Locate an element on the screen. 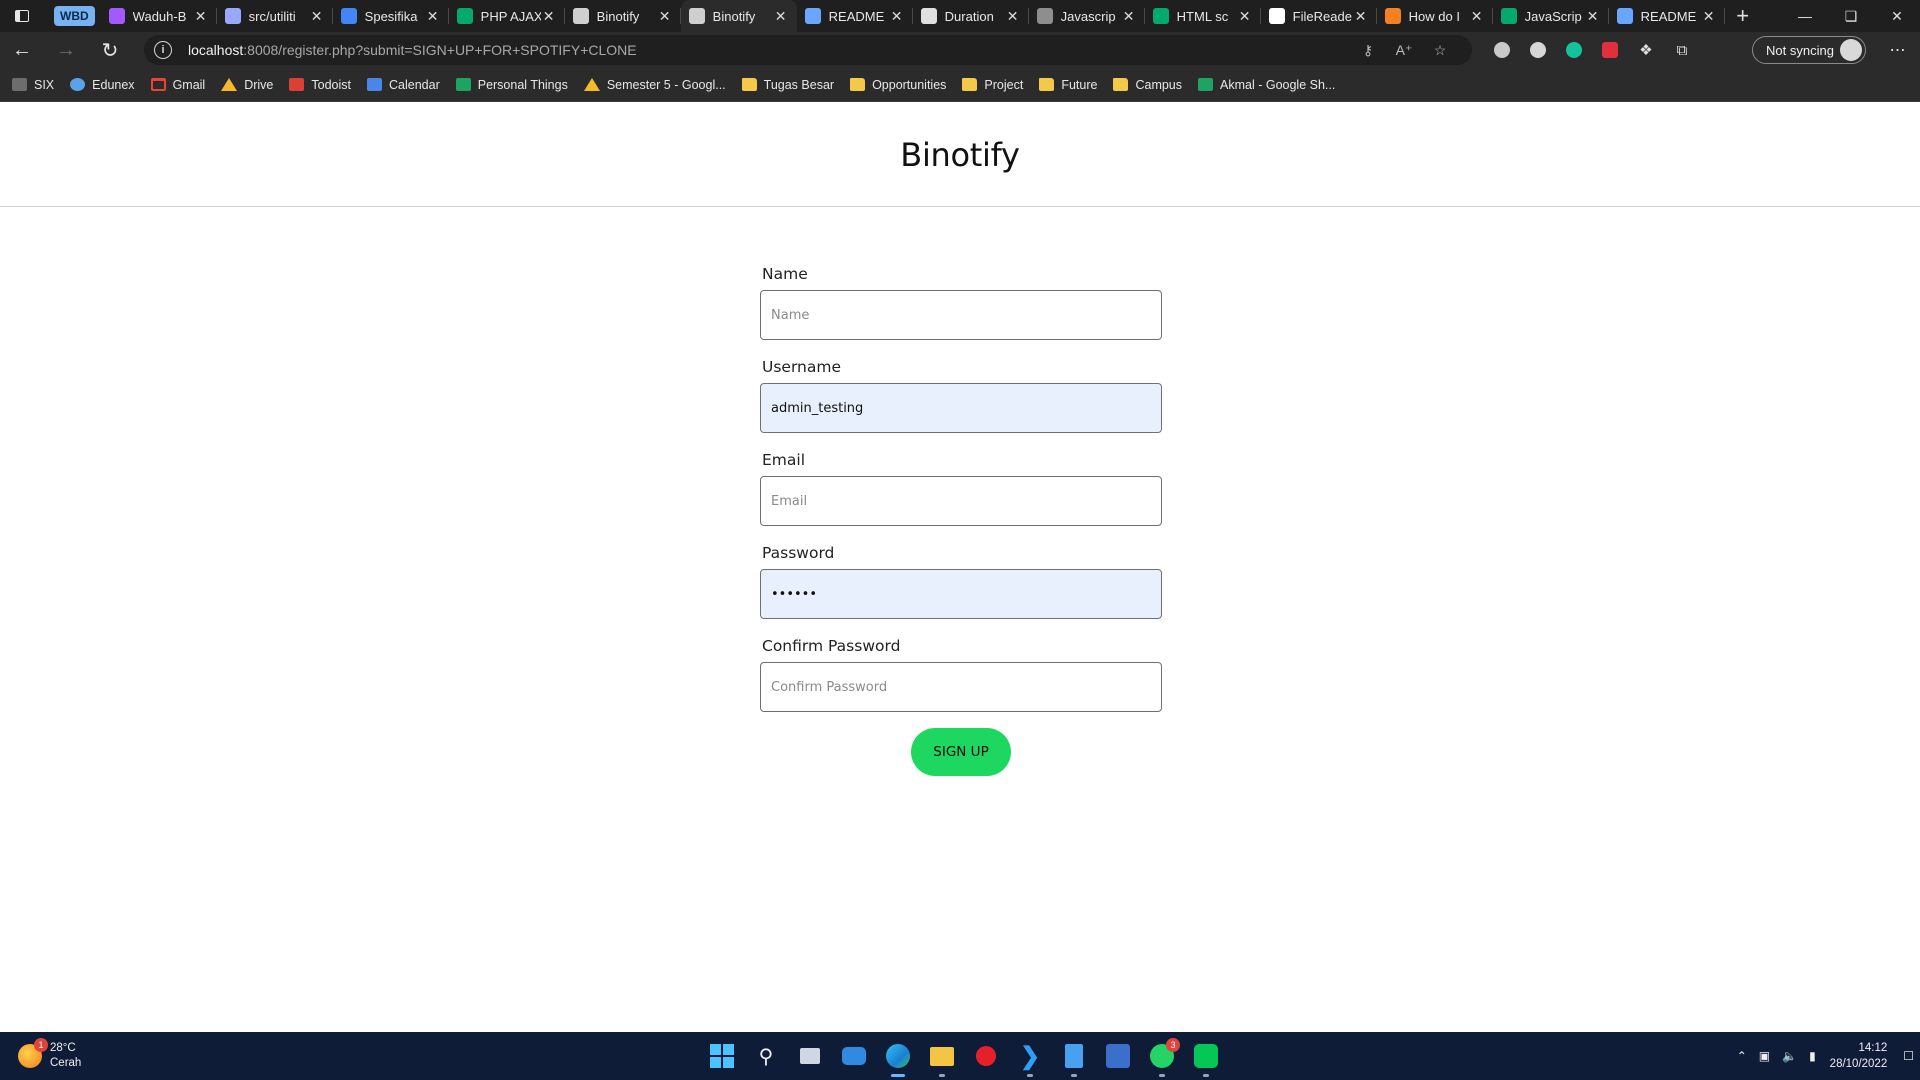  media-player-icon is located at coordinates (986, 1056).